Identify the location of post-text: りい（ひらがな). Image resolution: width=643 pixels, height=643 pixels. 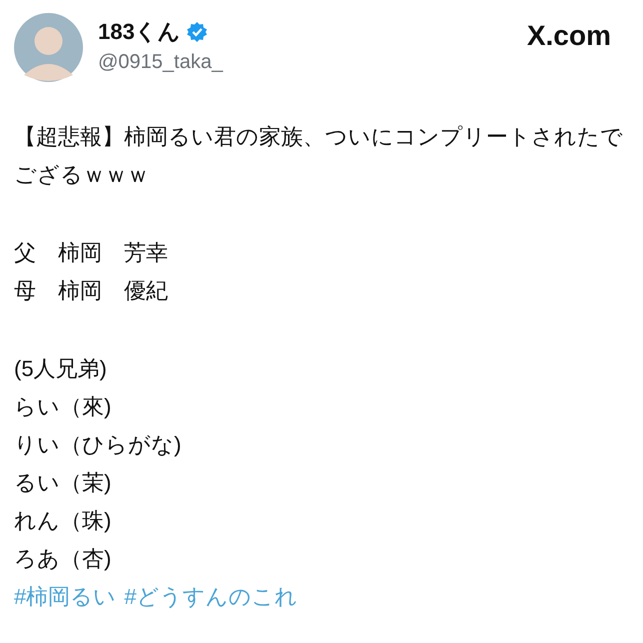
(98, 445).